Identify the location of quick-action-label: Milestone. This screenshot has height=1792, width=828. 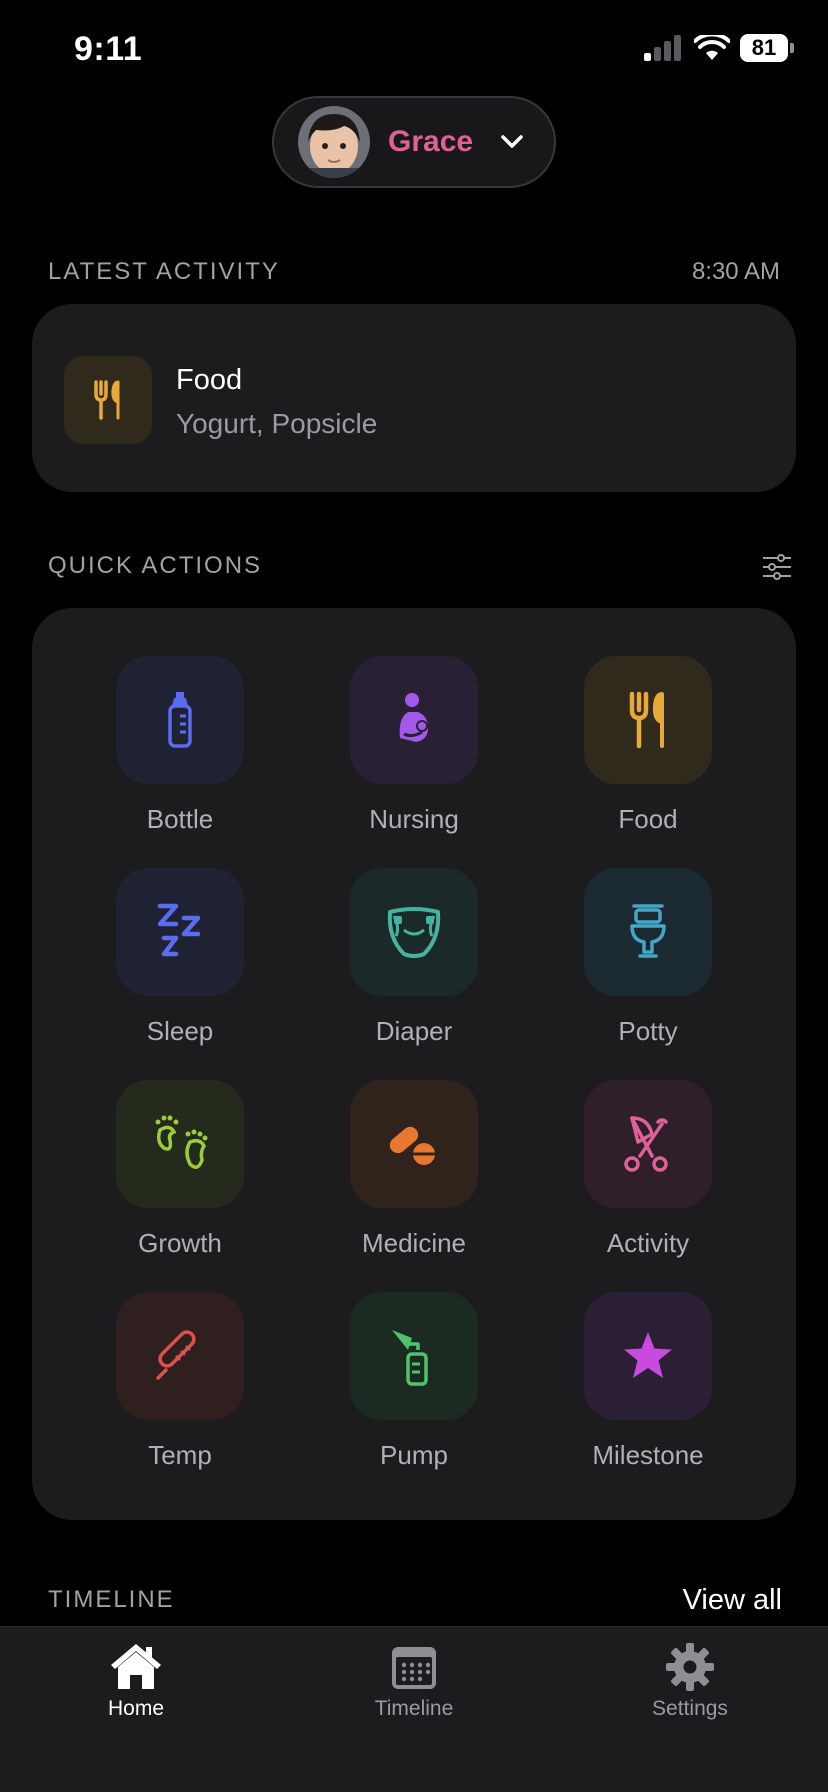
(648, 1455).